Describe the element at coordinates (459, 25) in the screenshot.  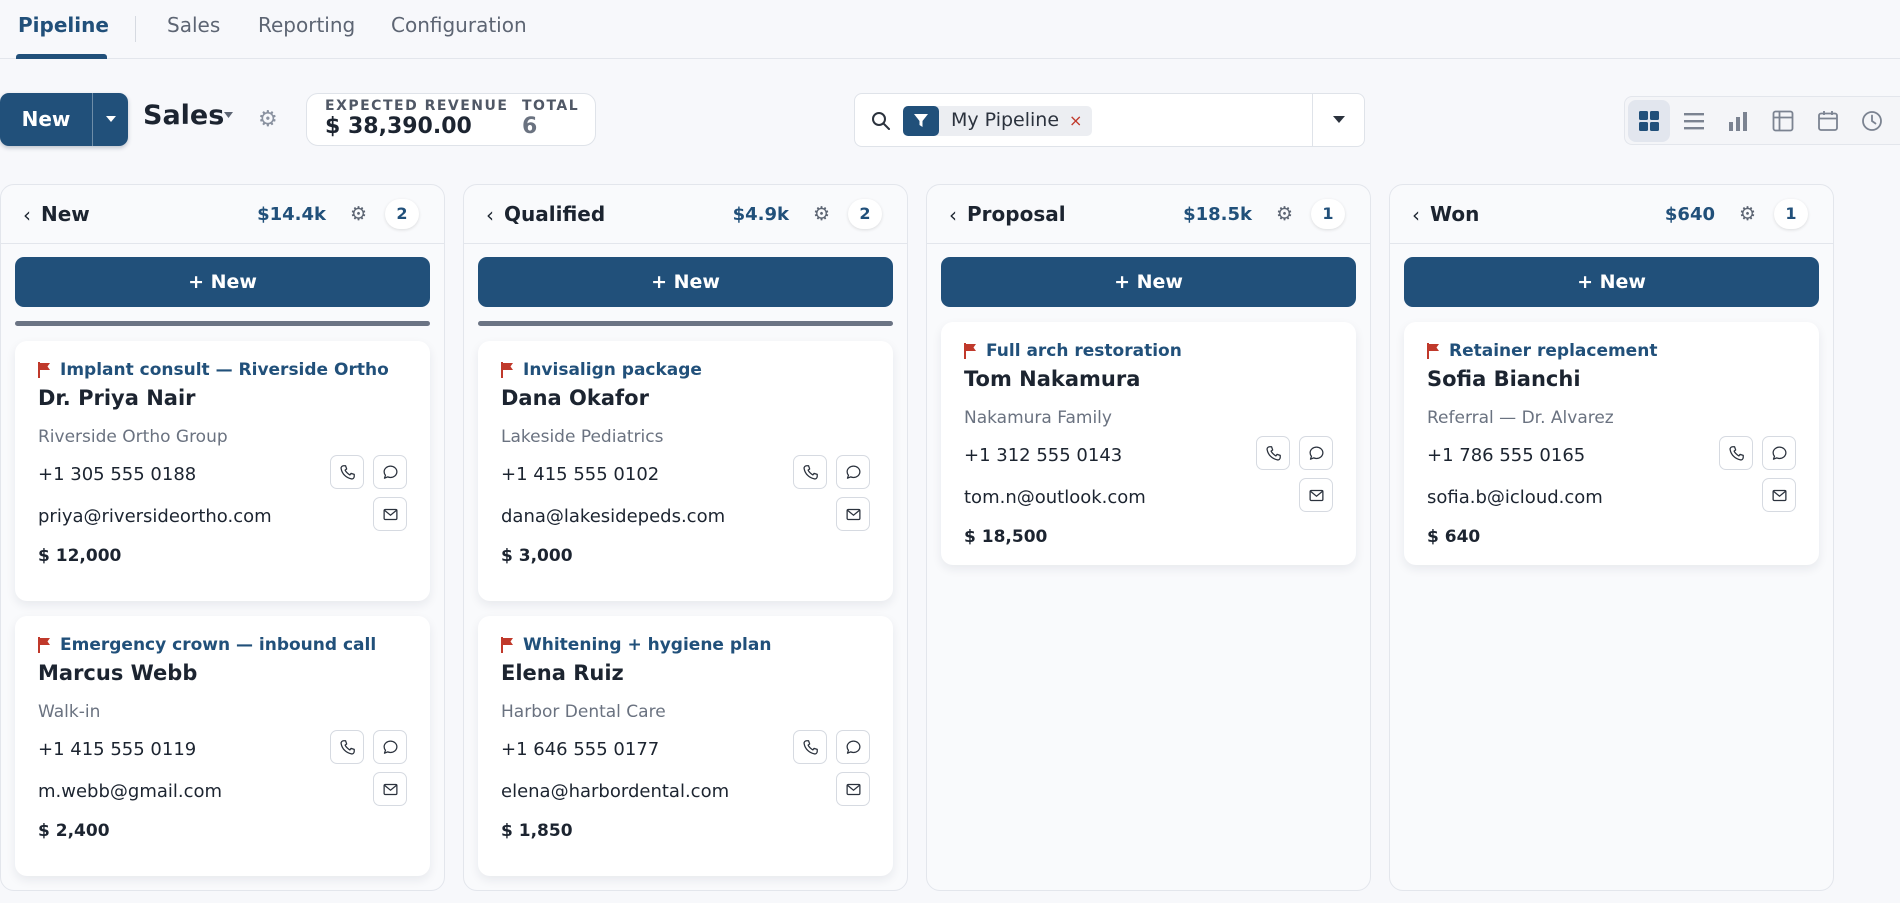
I see `nav-configuration: Configuration` at that location.